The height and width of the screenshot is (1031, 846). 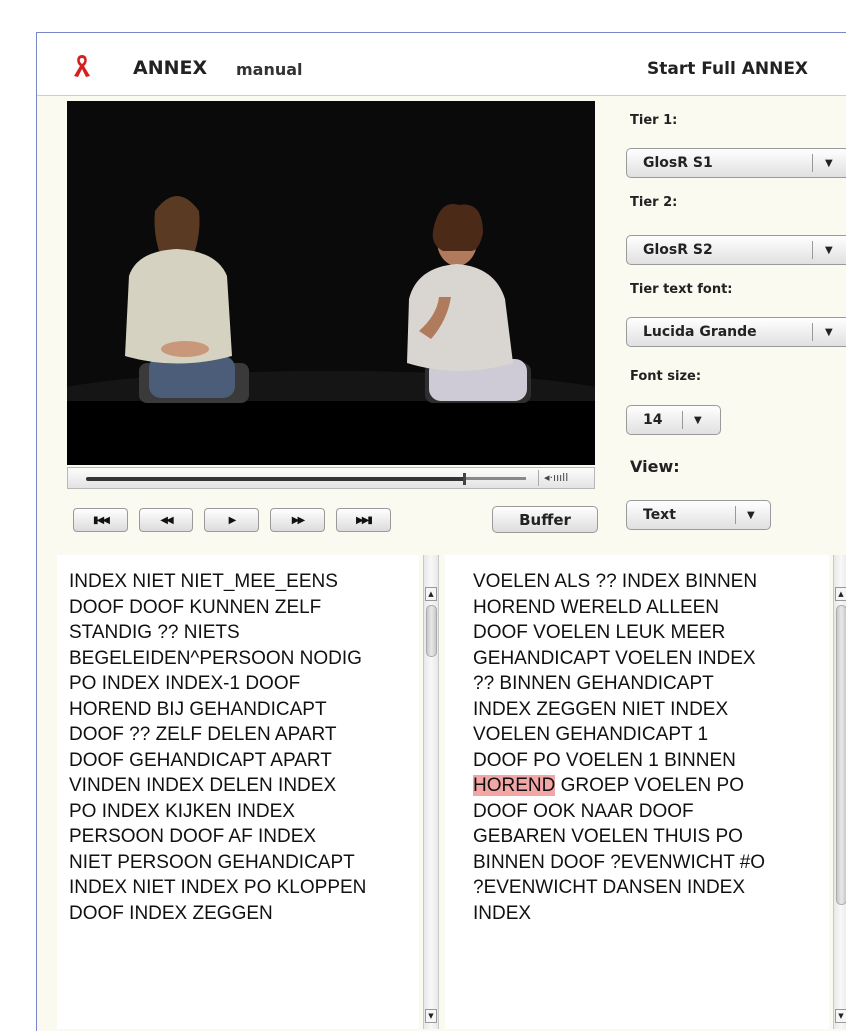 I want to click on view-select-value: Text, so click(x=659, y=515).